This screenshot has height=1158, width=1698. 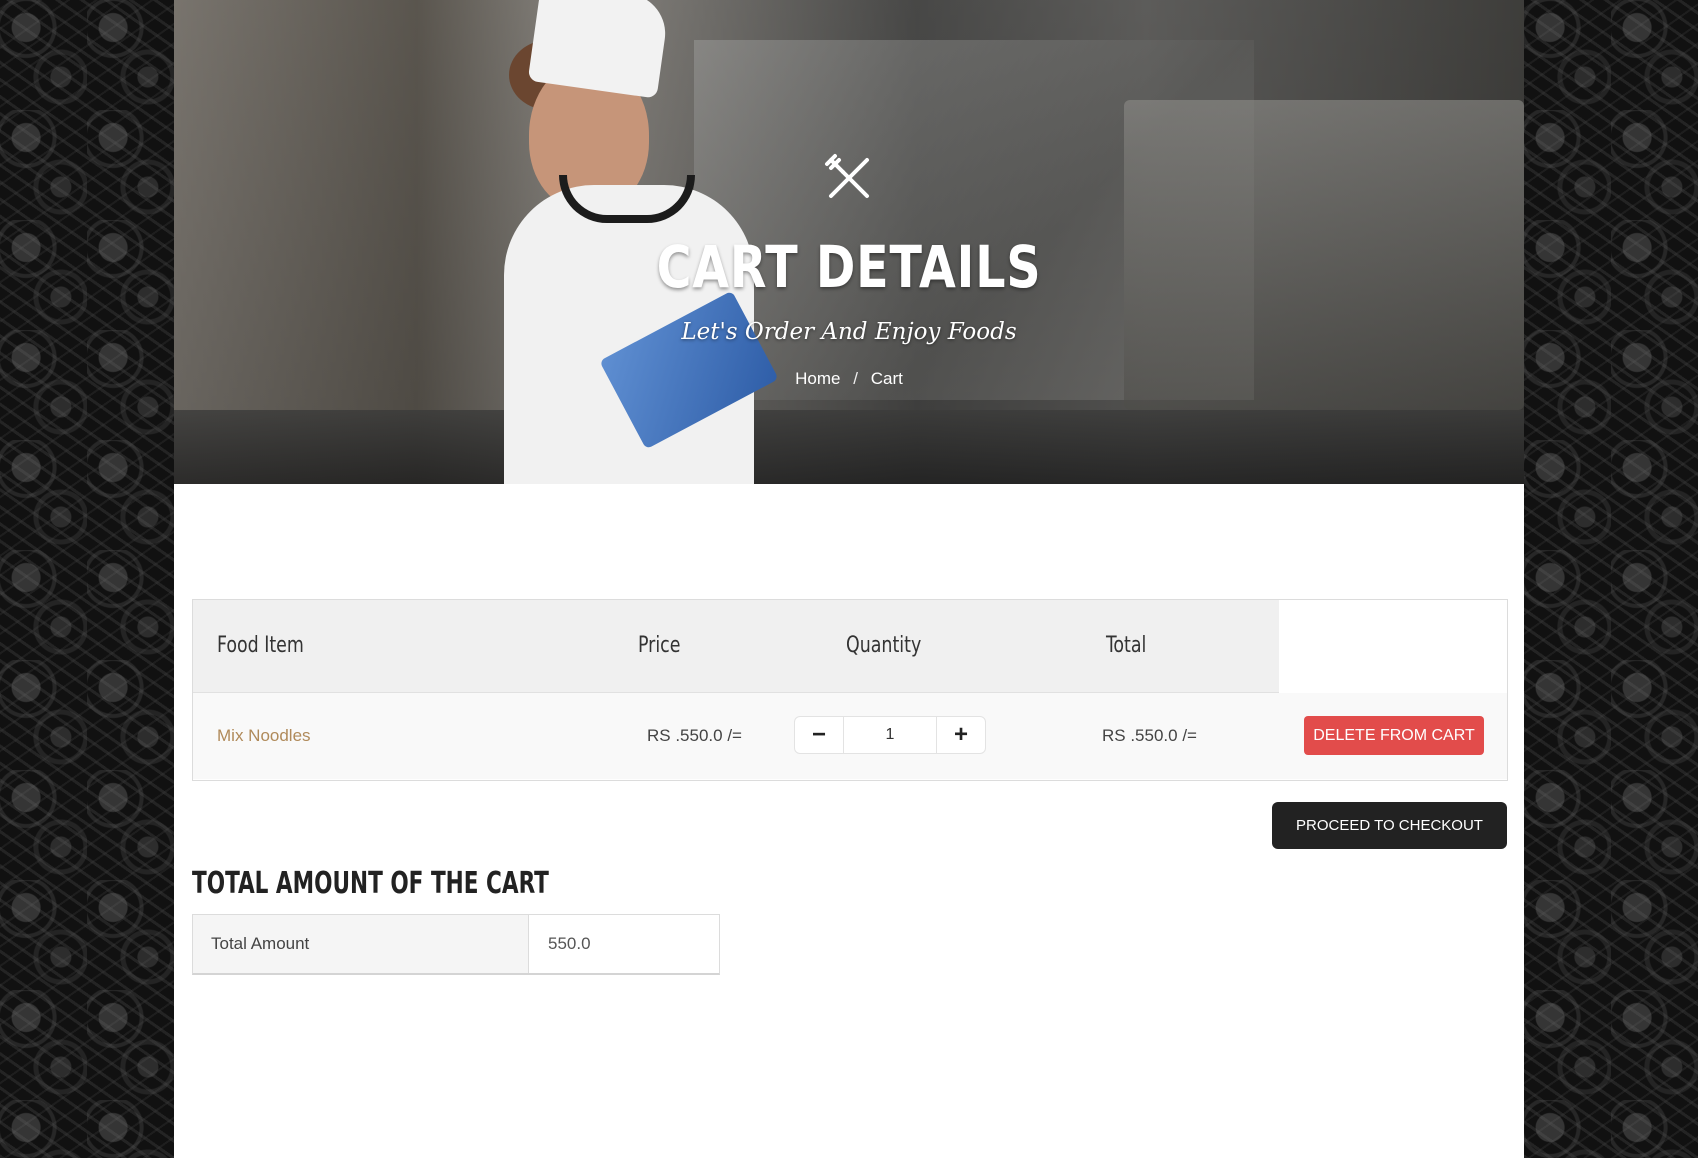 I want to click on minus-icon: −, so click(x=819, y=735).